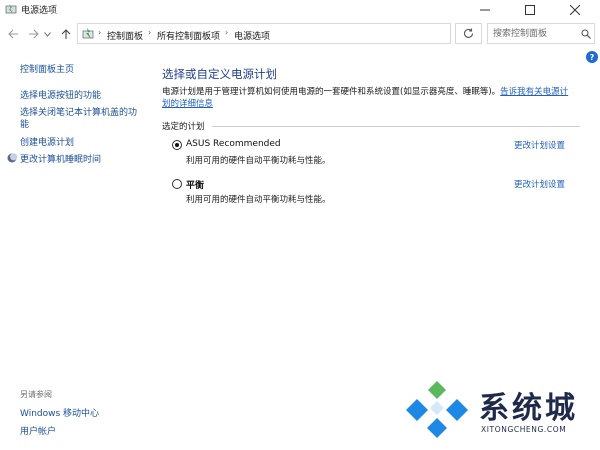  I want to click on learn-more-link-line2: 划的详细信息, so click(187, 104).